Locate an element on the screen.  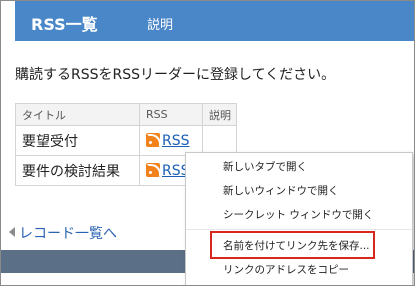
row-description is located at coordinates (219, 140).